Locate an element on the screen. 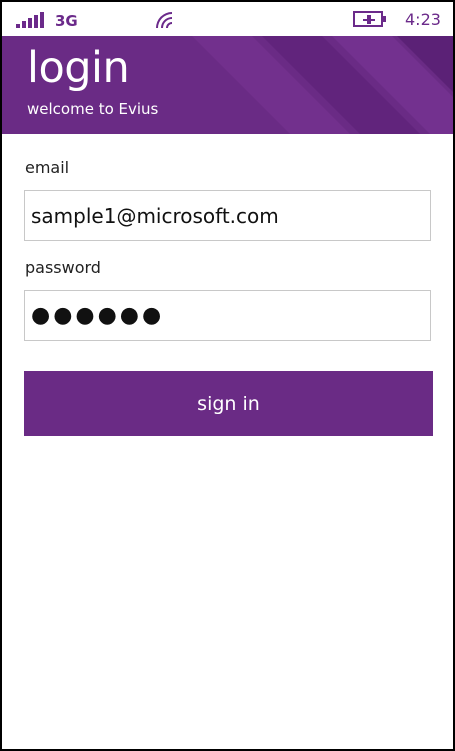 This screenshot has width=455, height=751. status-bar: 3G 4:23 is located at coordinates (227, 19).